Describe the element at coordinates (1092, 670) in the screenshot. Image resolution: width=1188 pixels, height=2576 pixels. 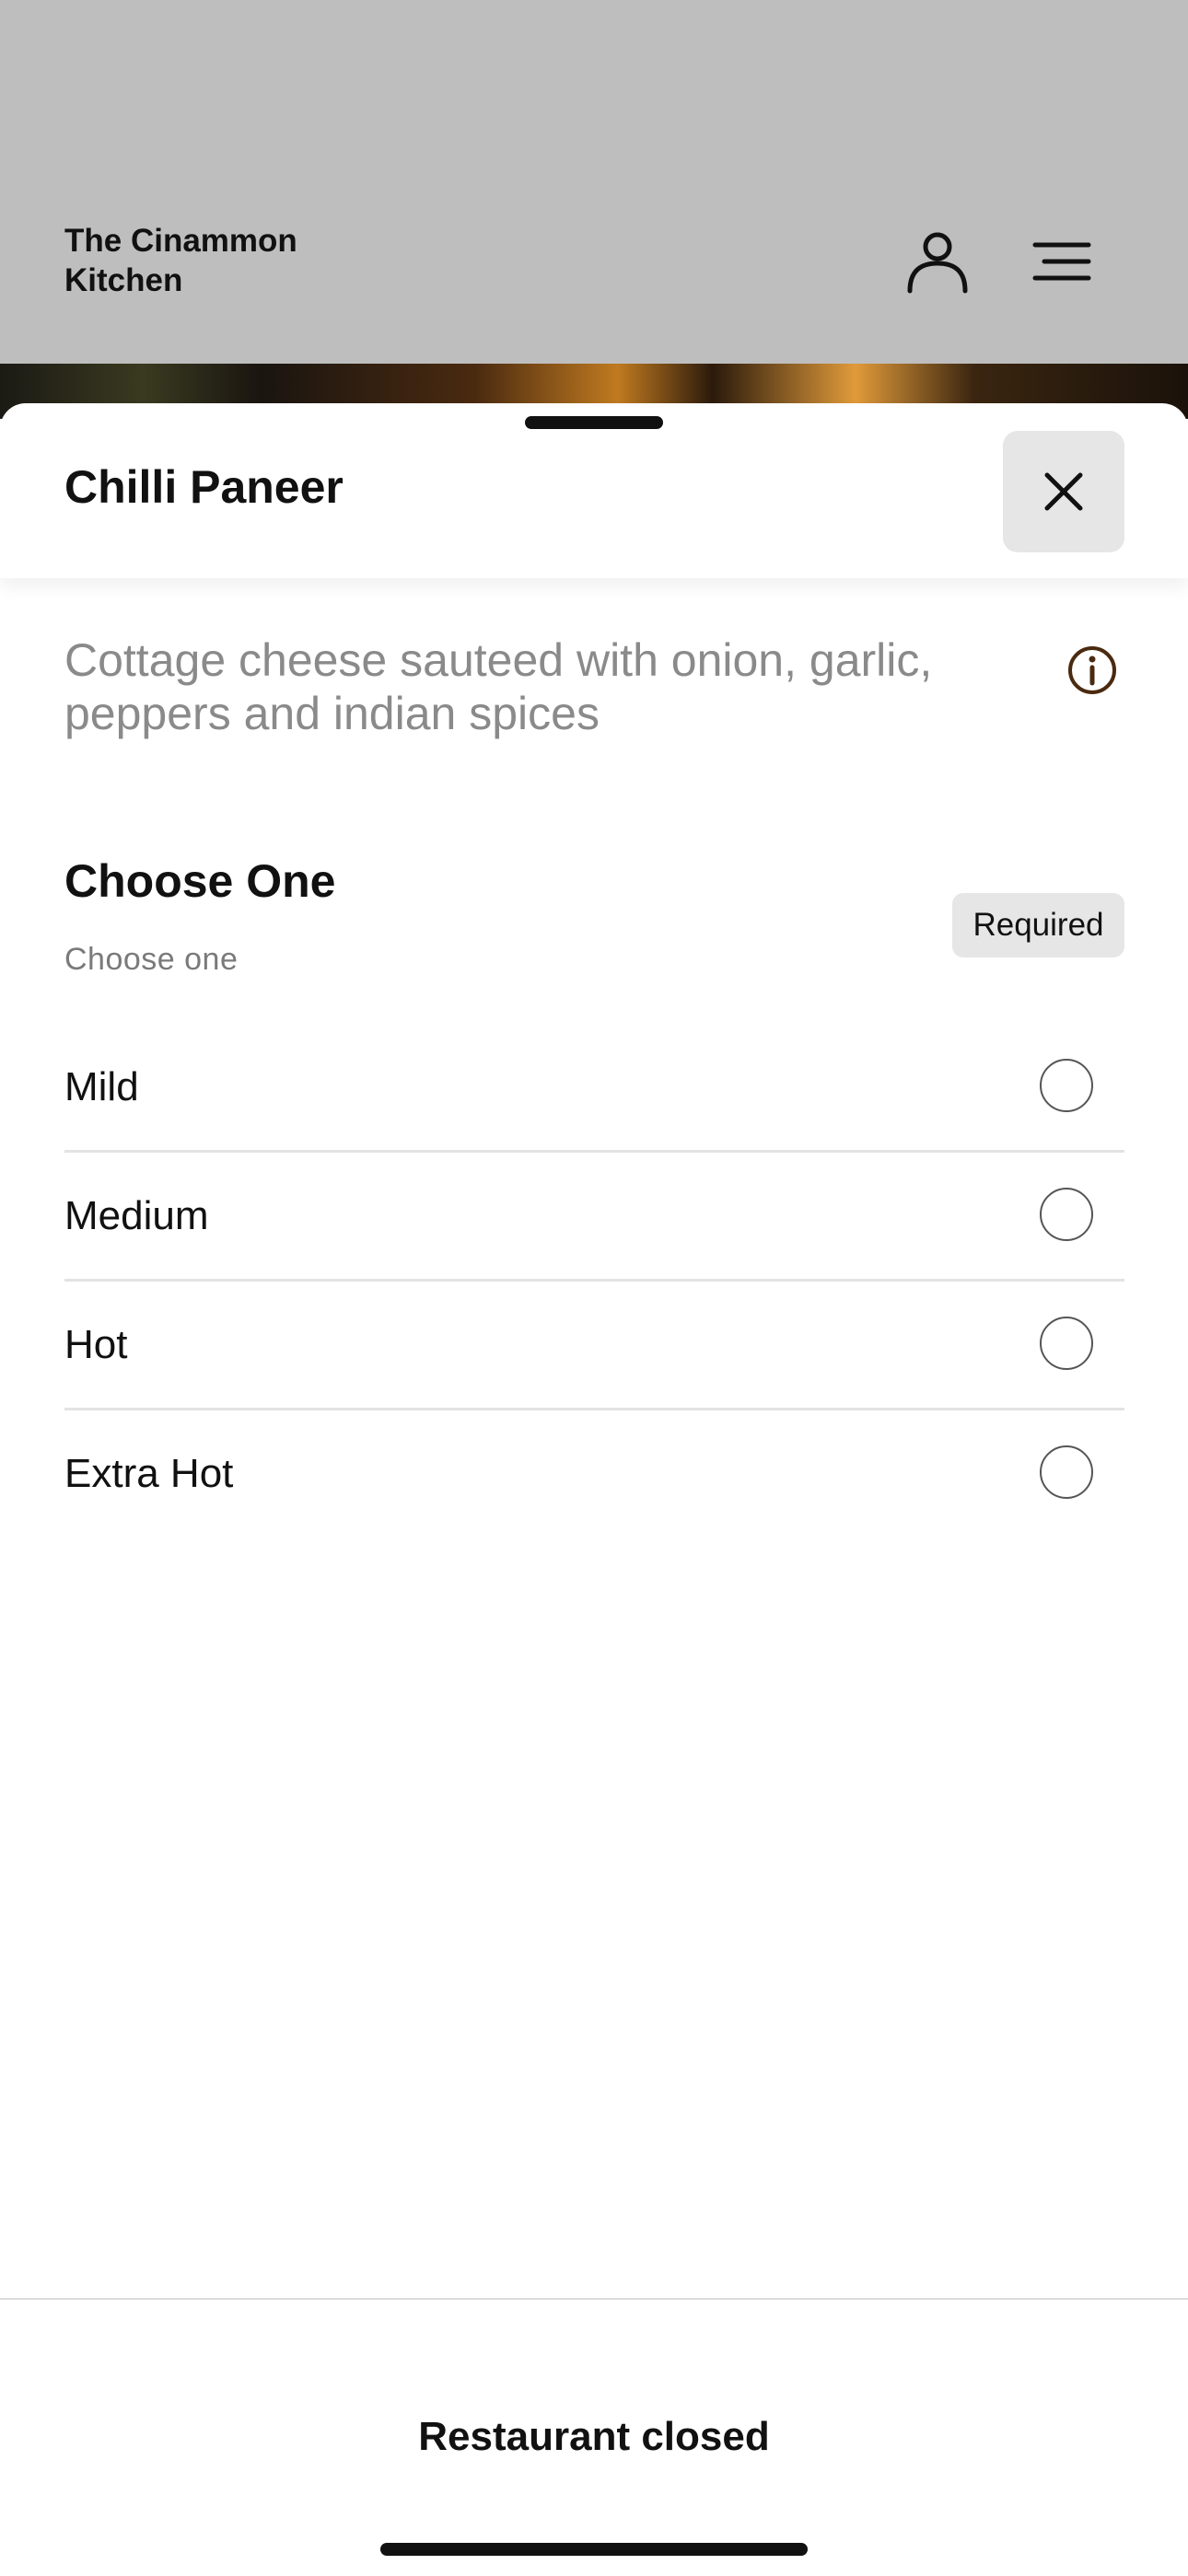
I see `info-icon` at that location.